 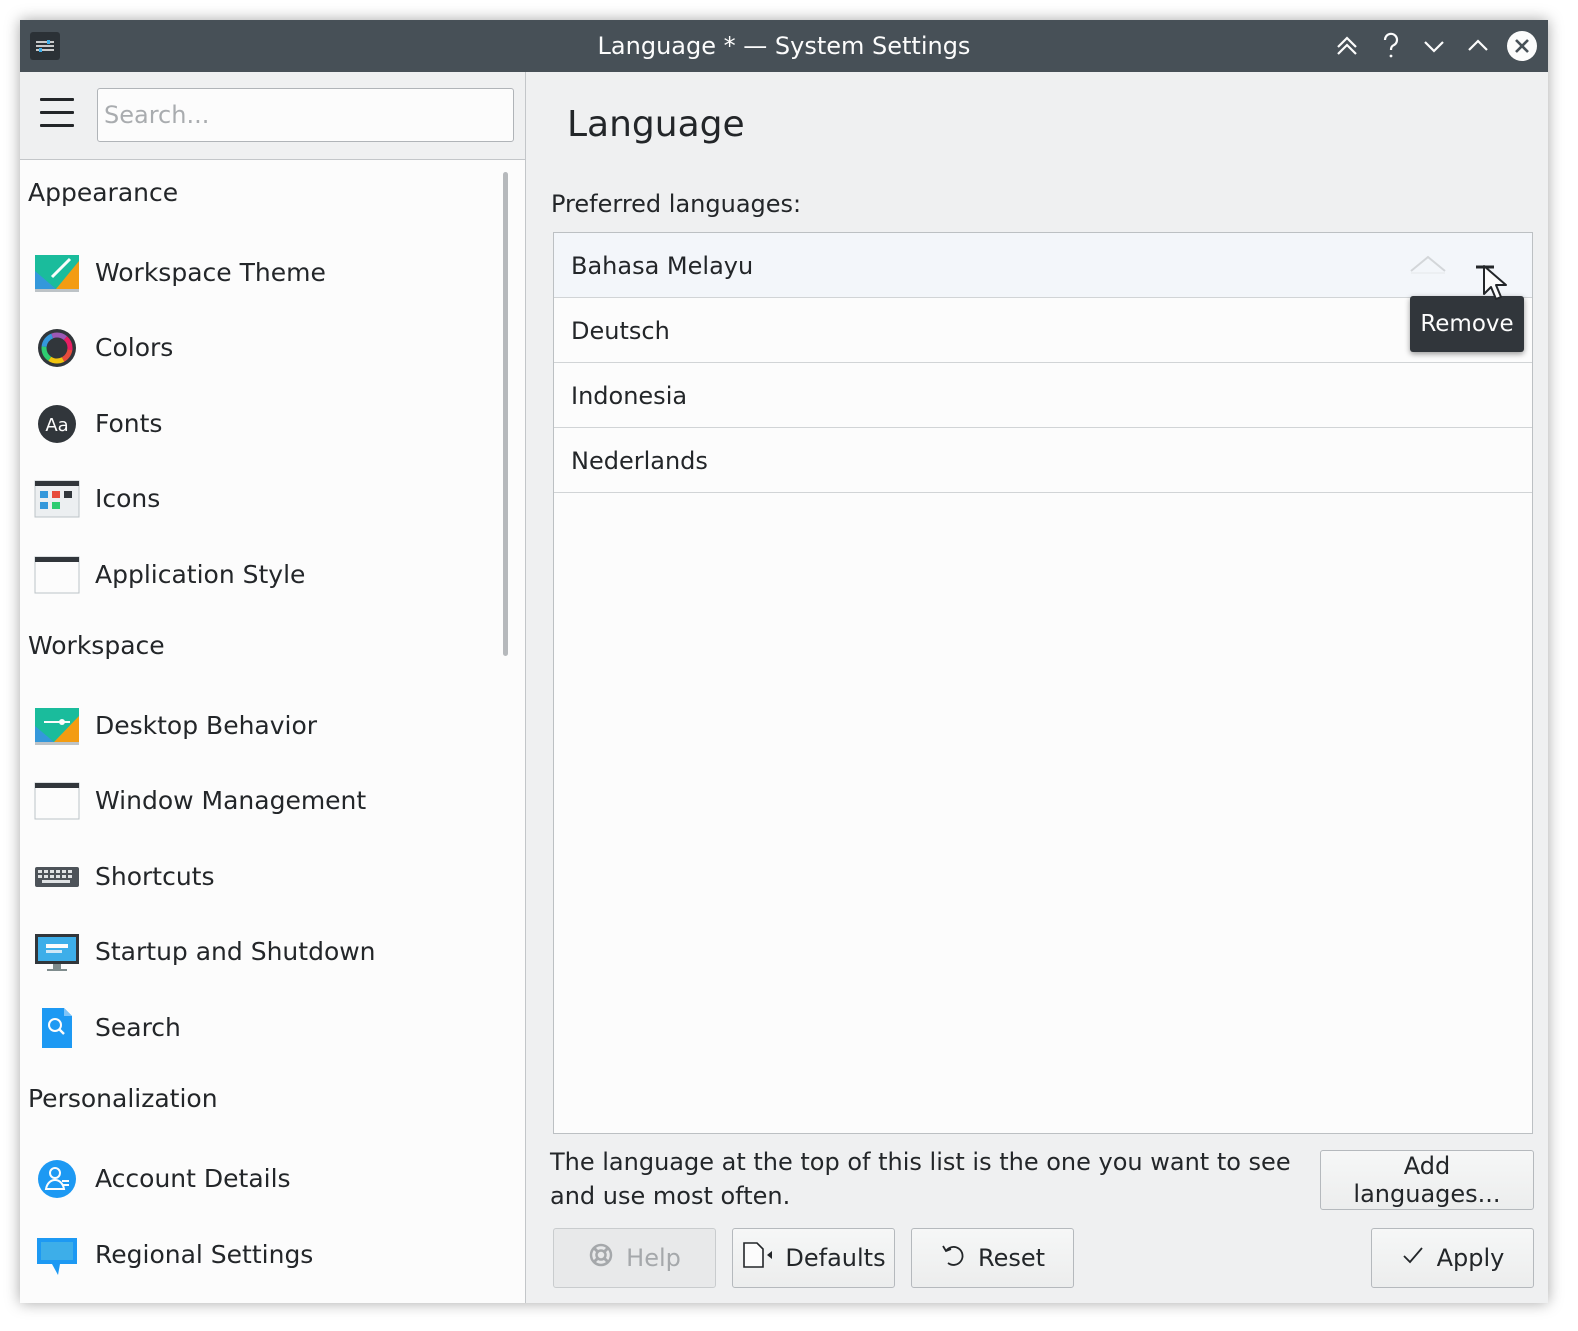 What do you see at coordinates (1043, 460) in the screenshot?
I see `language-row-nederlands: Nederlands` at bounding box center [1043, 460].